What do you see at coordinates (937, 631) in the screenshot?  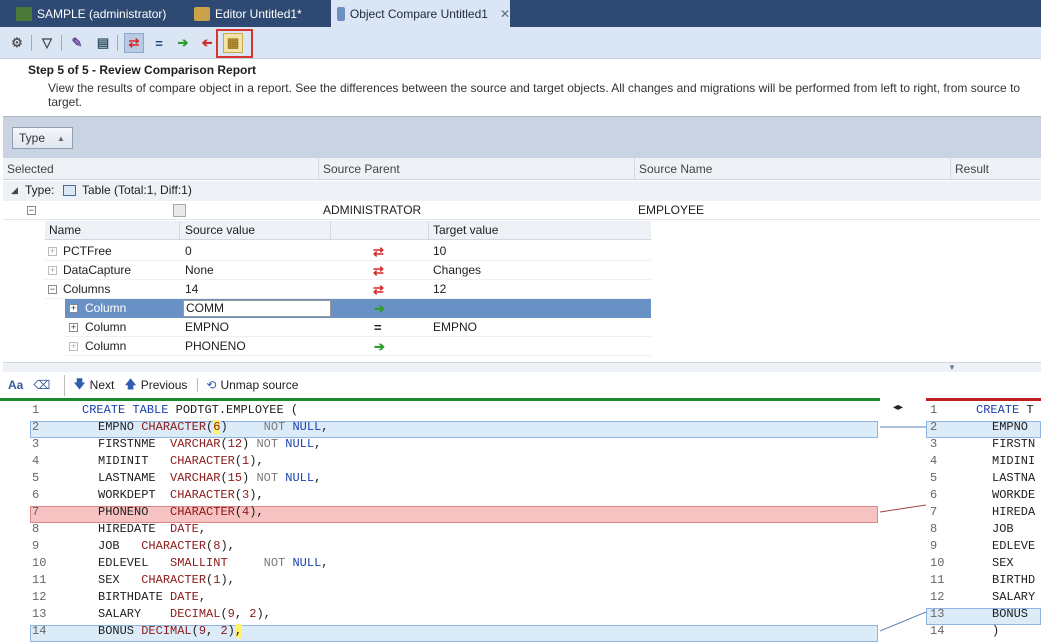 I see `line-number: 14` at bounding box center [937, 631].